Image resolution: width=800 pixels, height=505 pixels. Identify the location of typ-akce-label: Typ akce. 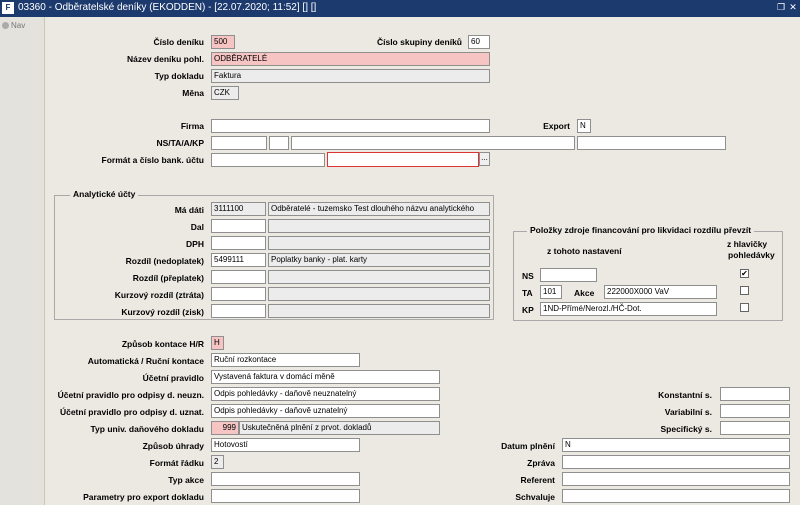
(186, 480).